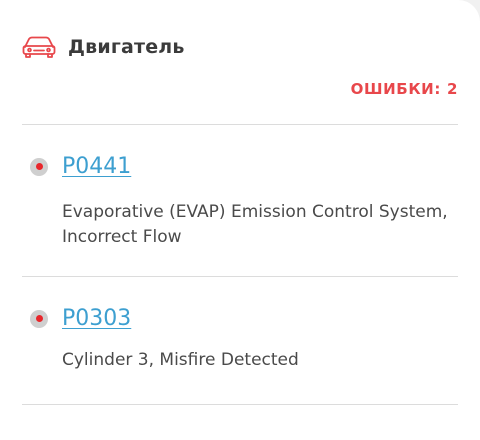 Image resolution: width=480 pixels, height=440 pixels. Describe the element at coordinates (452, 89) in the screenshot. I see `errors-count-value: 2` at that location.